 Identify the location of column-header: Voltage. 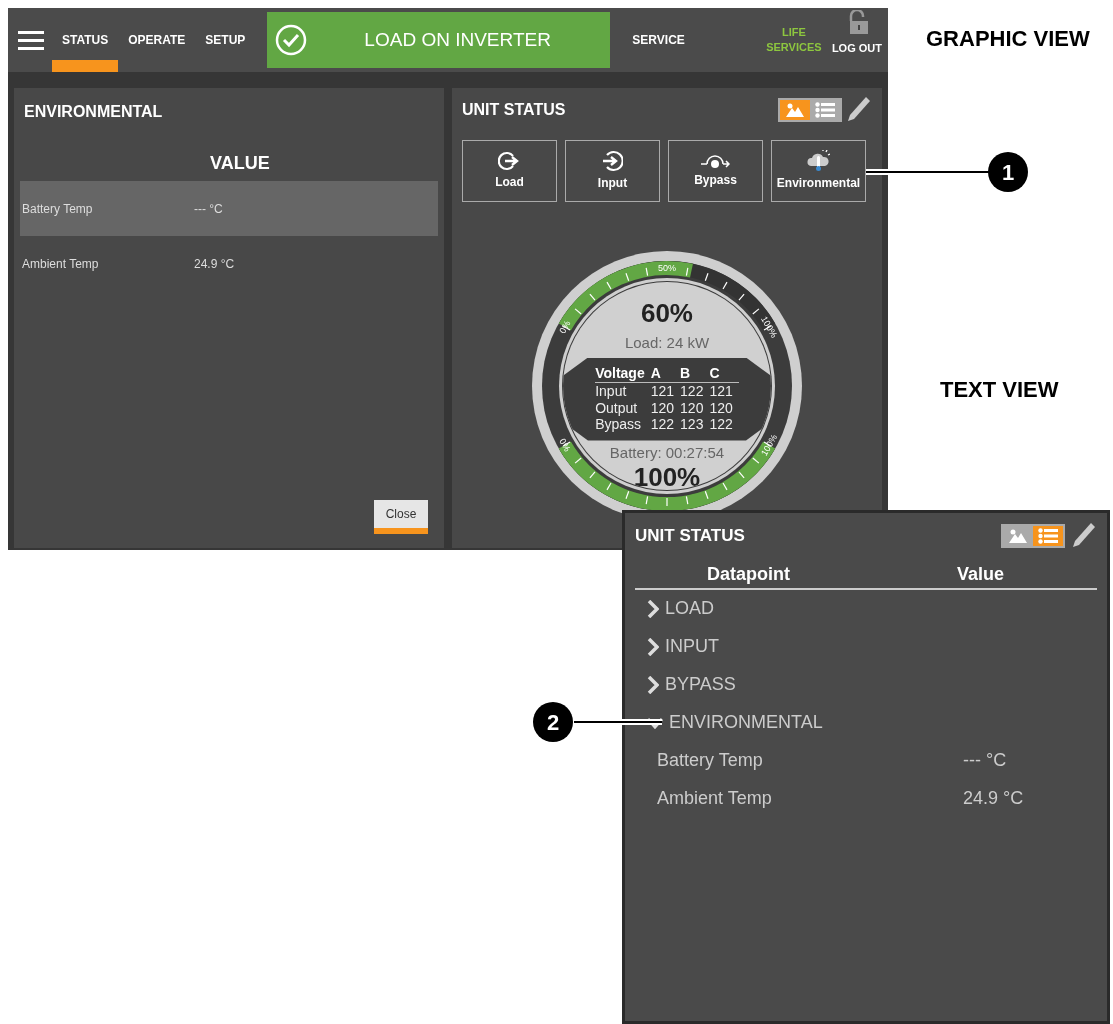
(623, 373).